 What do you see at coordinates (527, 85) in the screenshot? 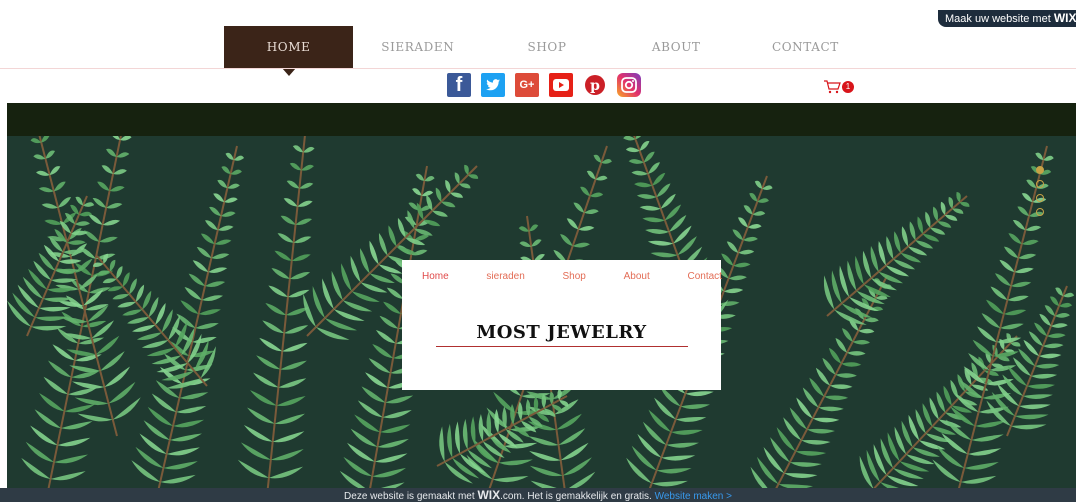
I see `google-plus-icon: G+` at bounding box center [527, 85].